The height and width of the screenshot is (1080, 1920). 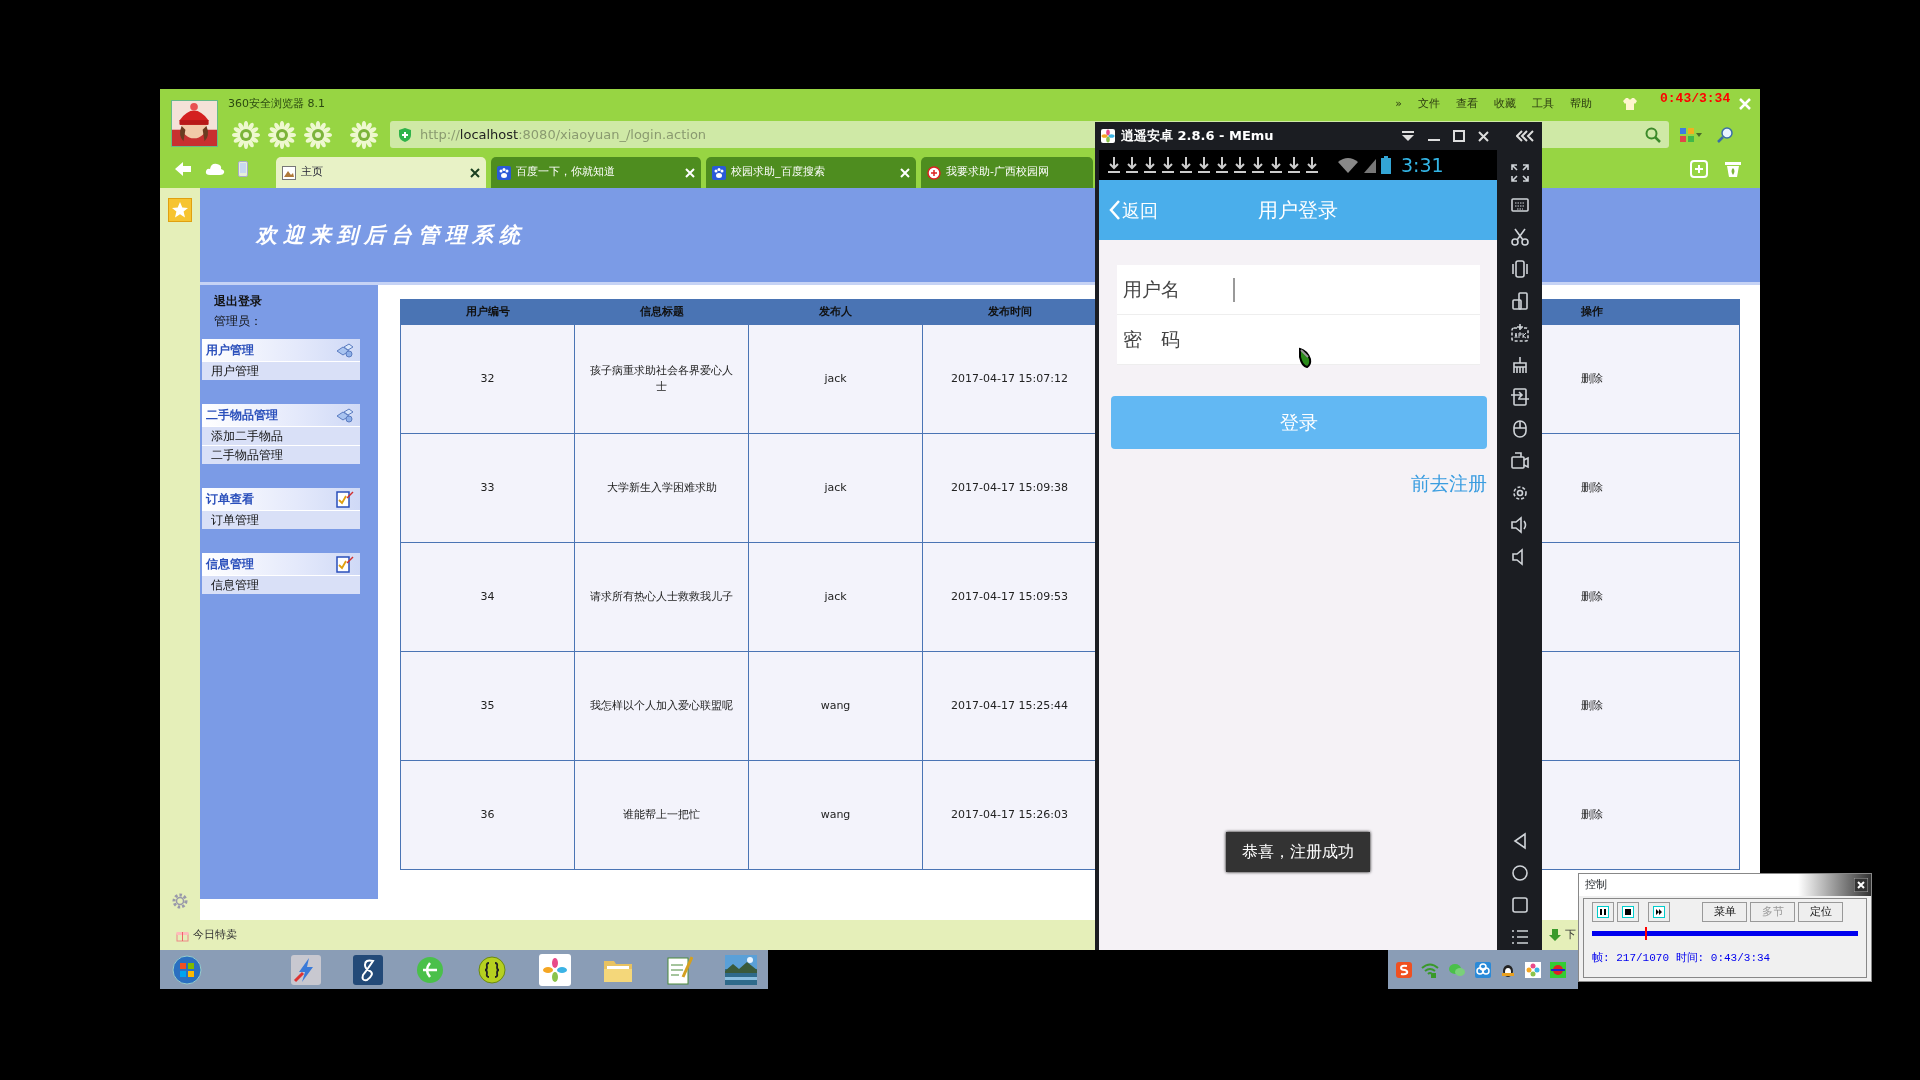 I want to click on caret-icon, so click(x=1699, y=134).